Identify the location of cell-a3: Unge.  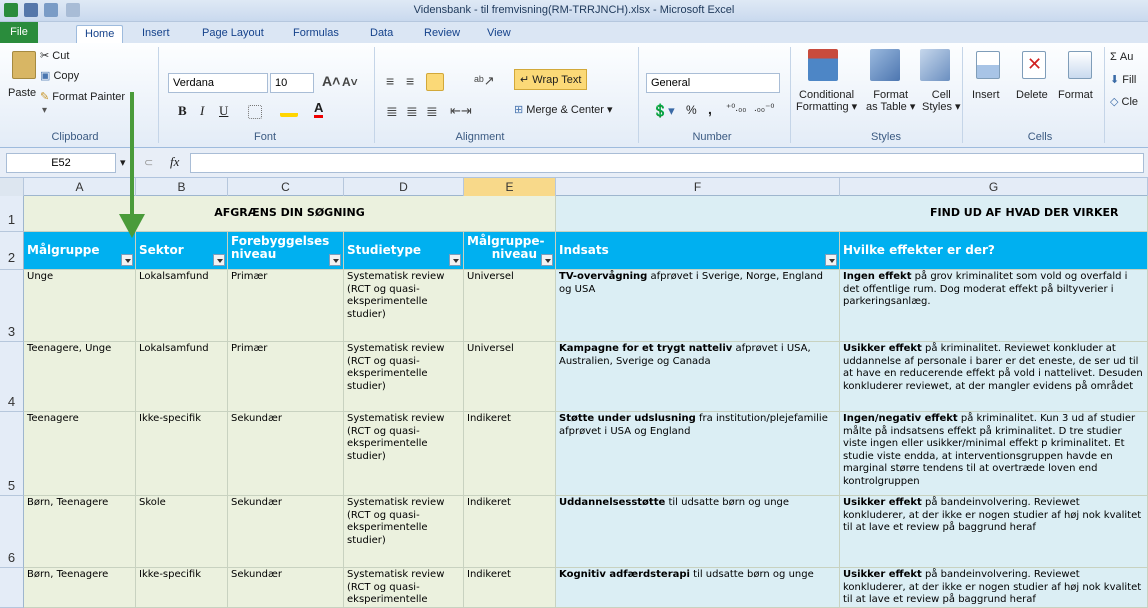
(80, 306).